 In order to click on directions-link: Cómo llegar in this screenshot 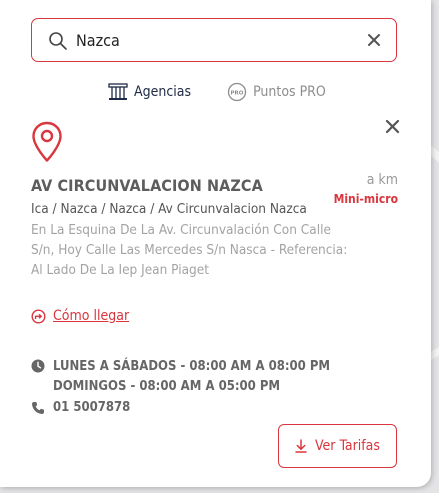, I will do `click(80, 316)`.